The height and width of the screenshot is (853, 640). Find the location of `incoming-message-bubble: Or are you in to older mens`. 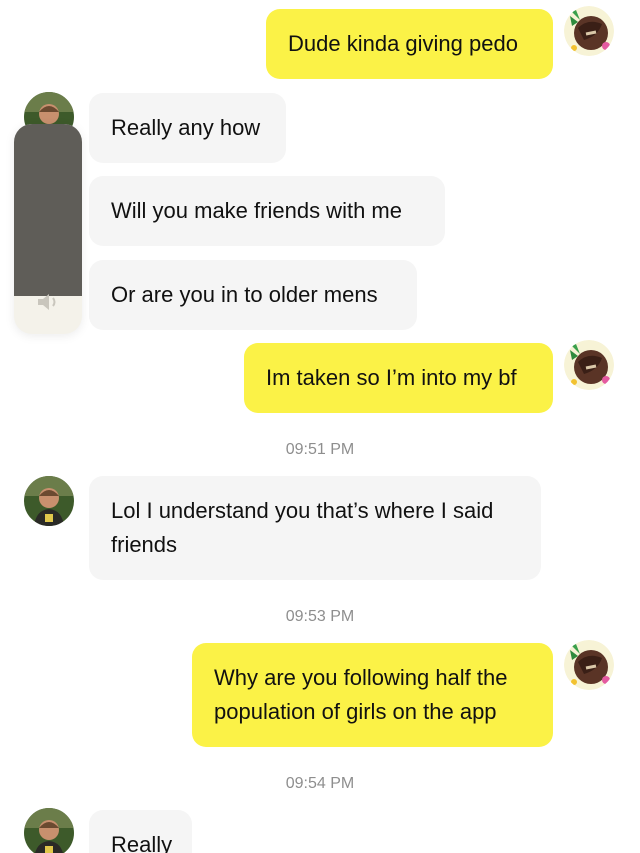

incoming-message-bubble: Or are you in to older mens is located at coordinates (253, 295).